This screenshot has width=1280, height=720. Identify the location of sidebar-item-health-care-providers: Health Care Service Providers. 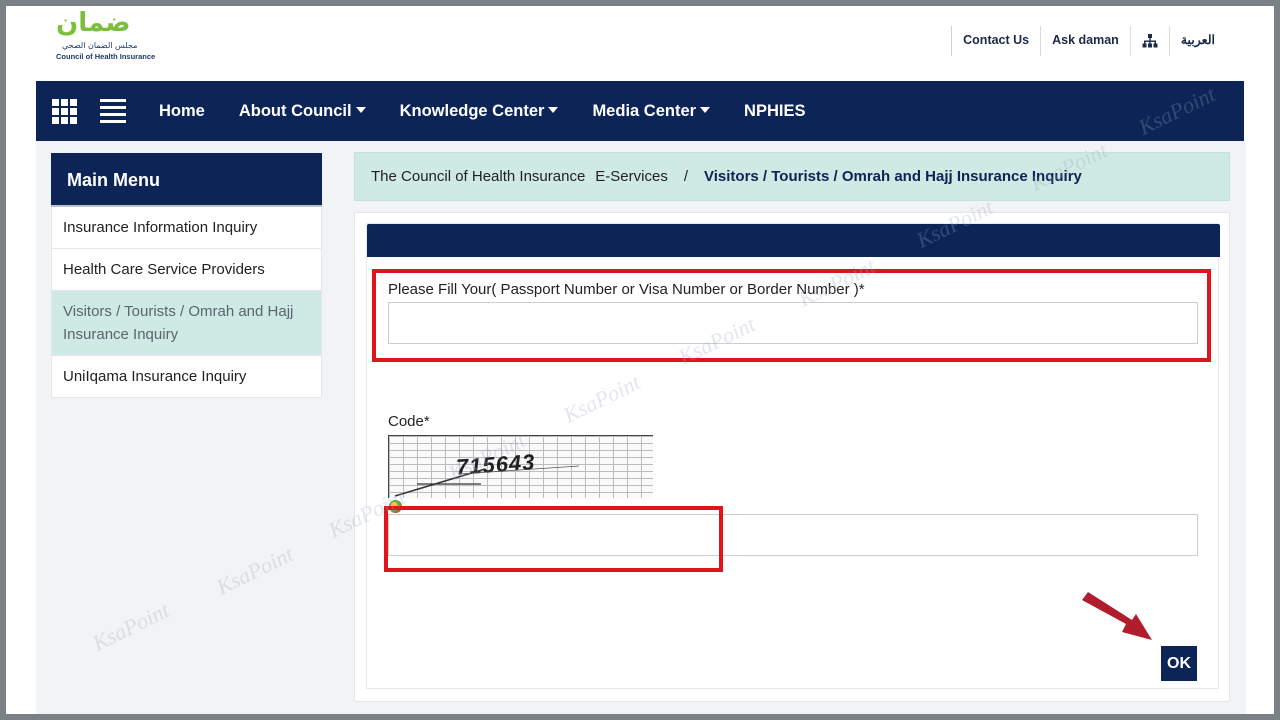
(186, 270).